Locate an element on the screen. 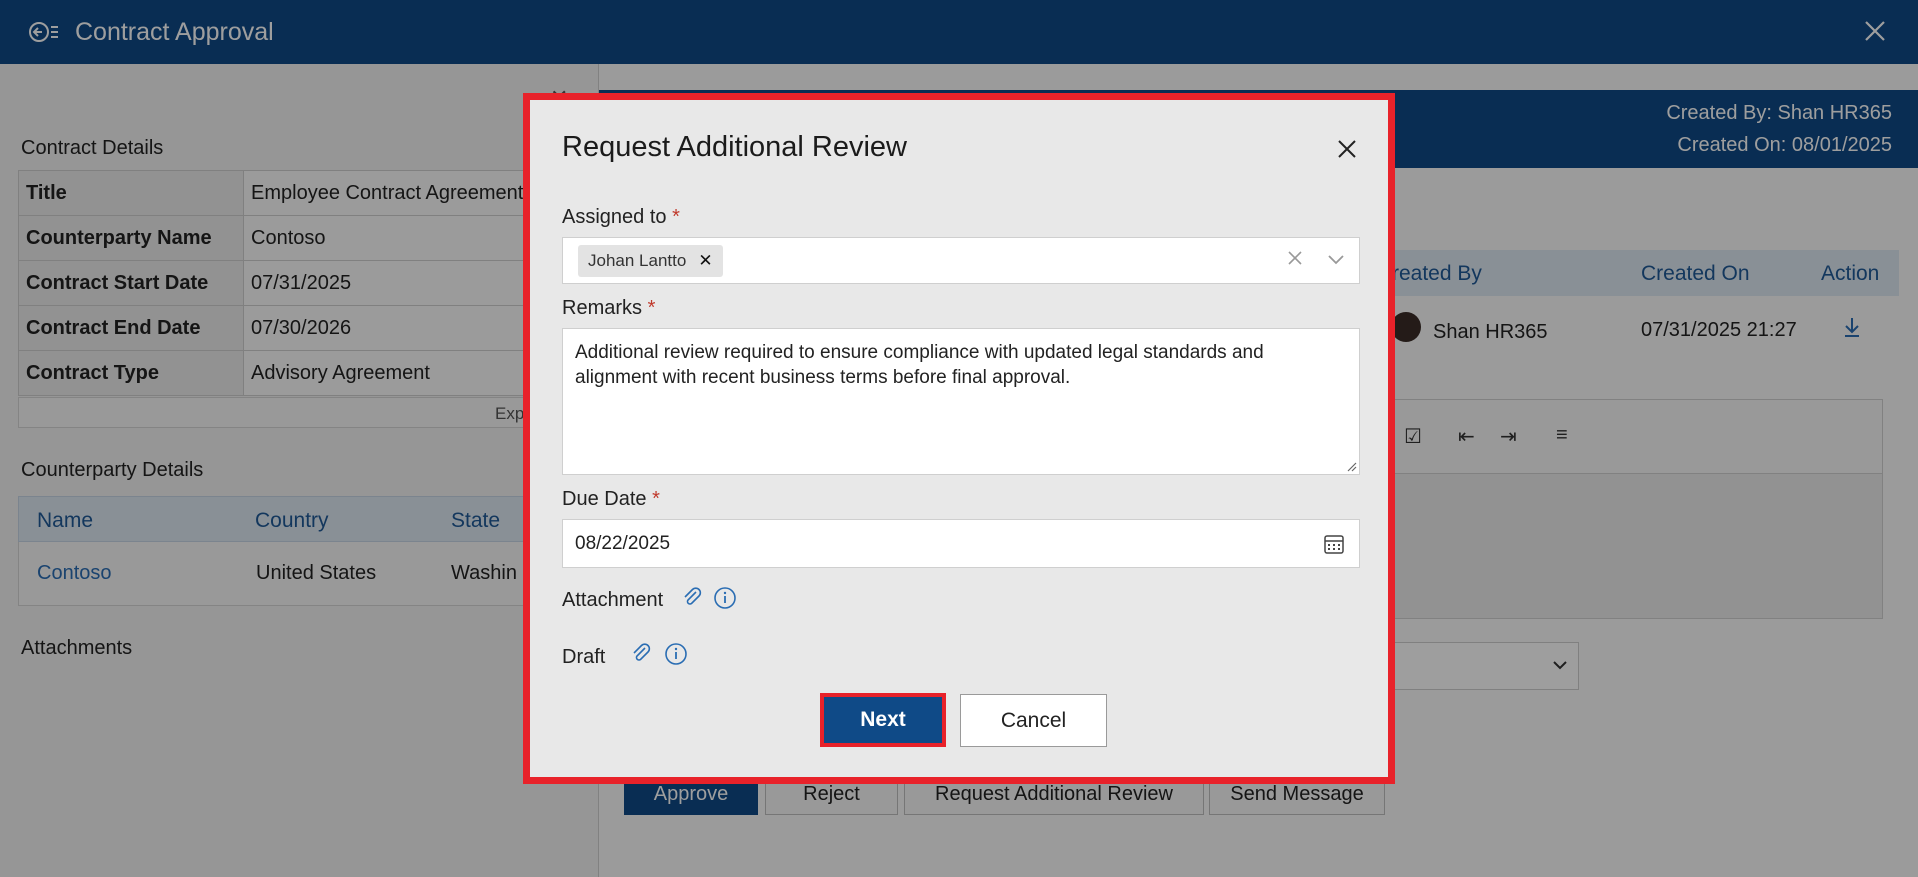  attachment-label: Attachment is located at coordinates (613, 600).